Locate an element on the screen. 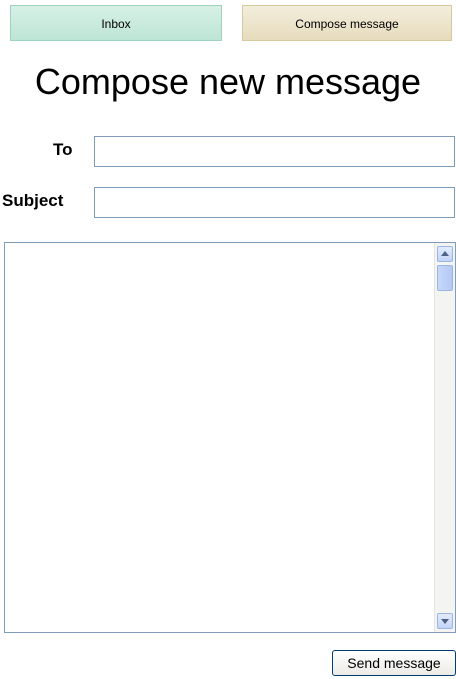 This screenshot has height=679, width=456. subject-label: Subject is located at coordinates (33, 200).